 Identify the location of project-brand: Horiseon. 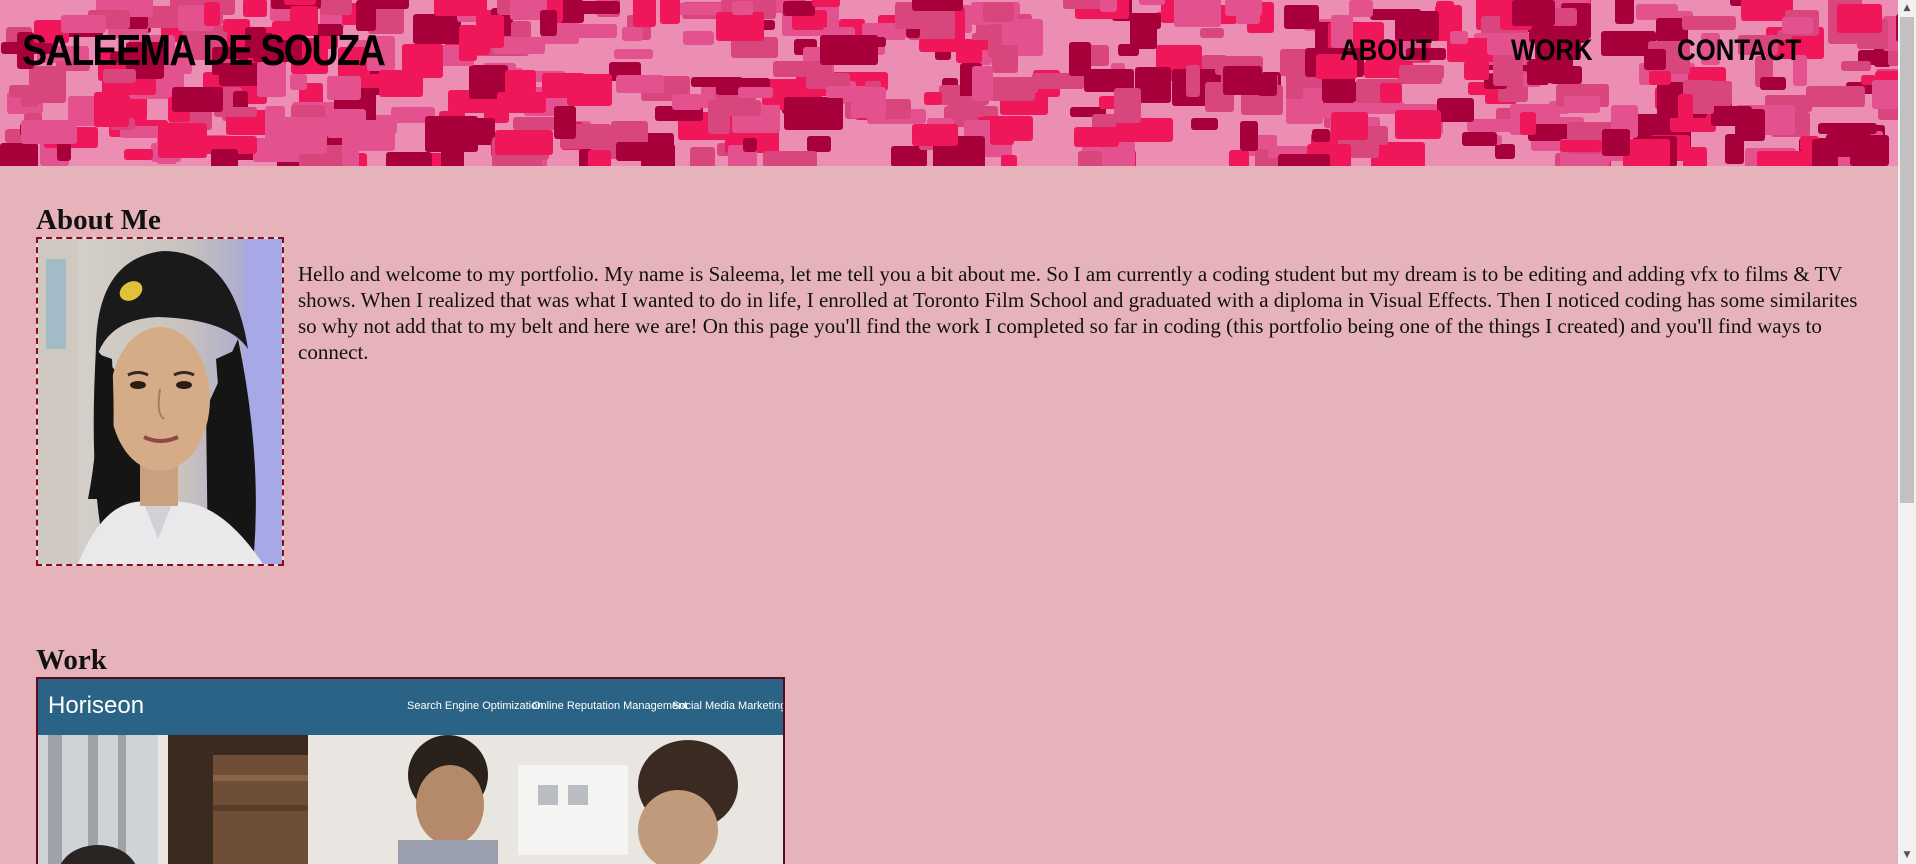
(96, 705).